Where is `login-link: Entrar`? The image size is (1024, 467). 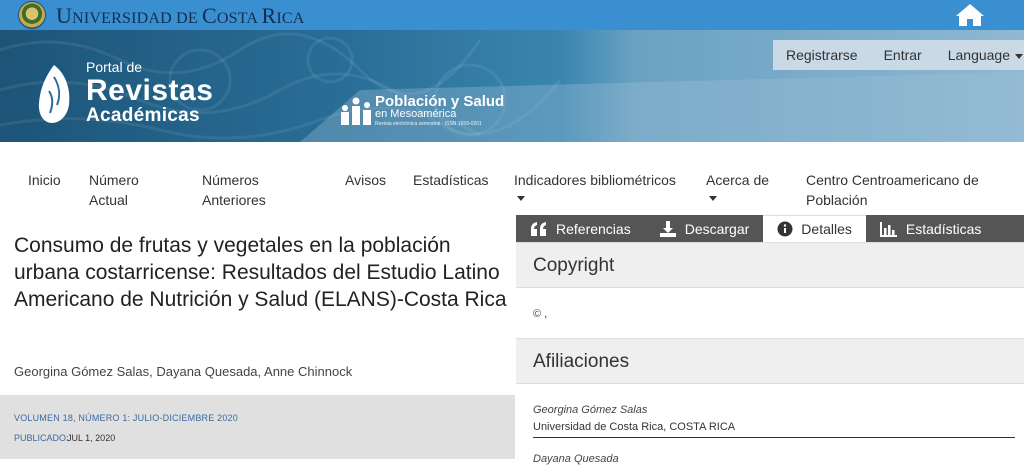
login-link: Entrar is located at coordinates (903, 55).